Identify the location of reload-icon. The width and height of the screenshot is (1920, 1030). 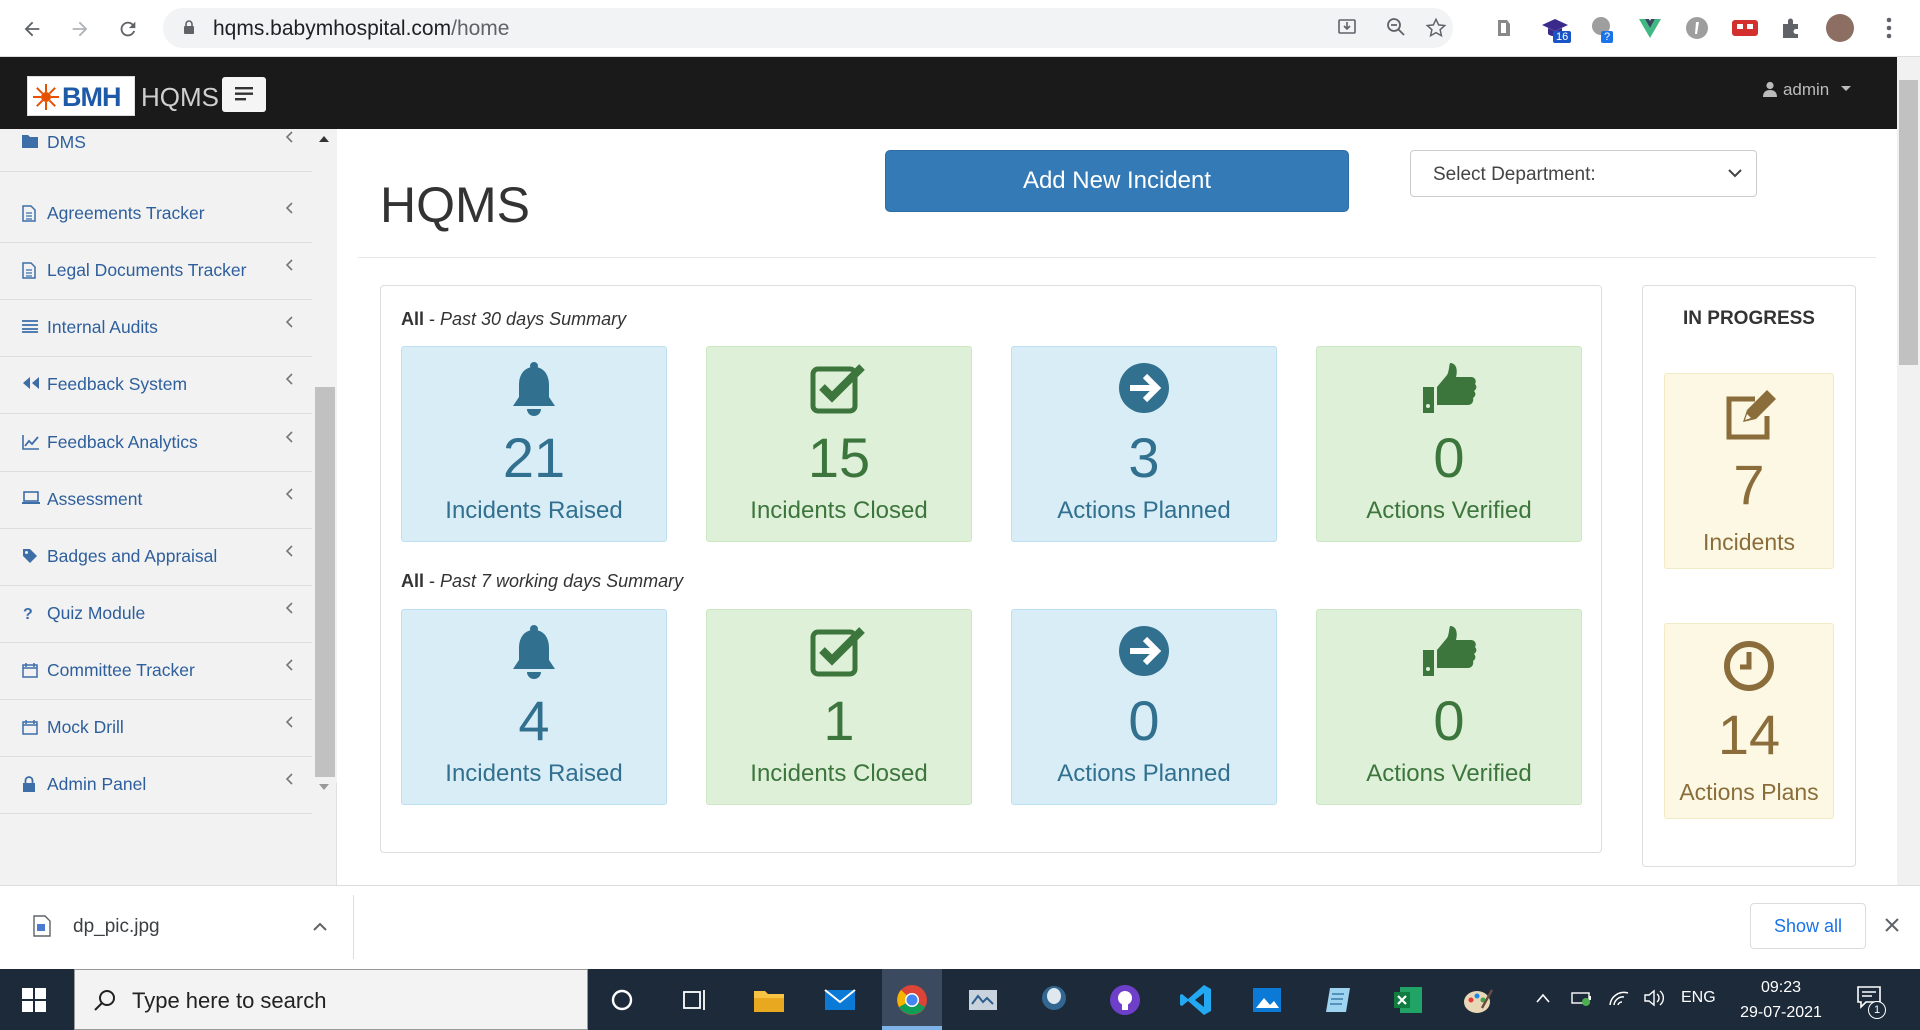
(128, 29).